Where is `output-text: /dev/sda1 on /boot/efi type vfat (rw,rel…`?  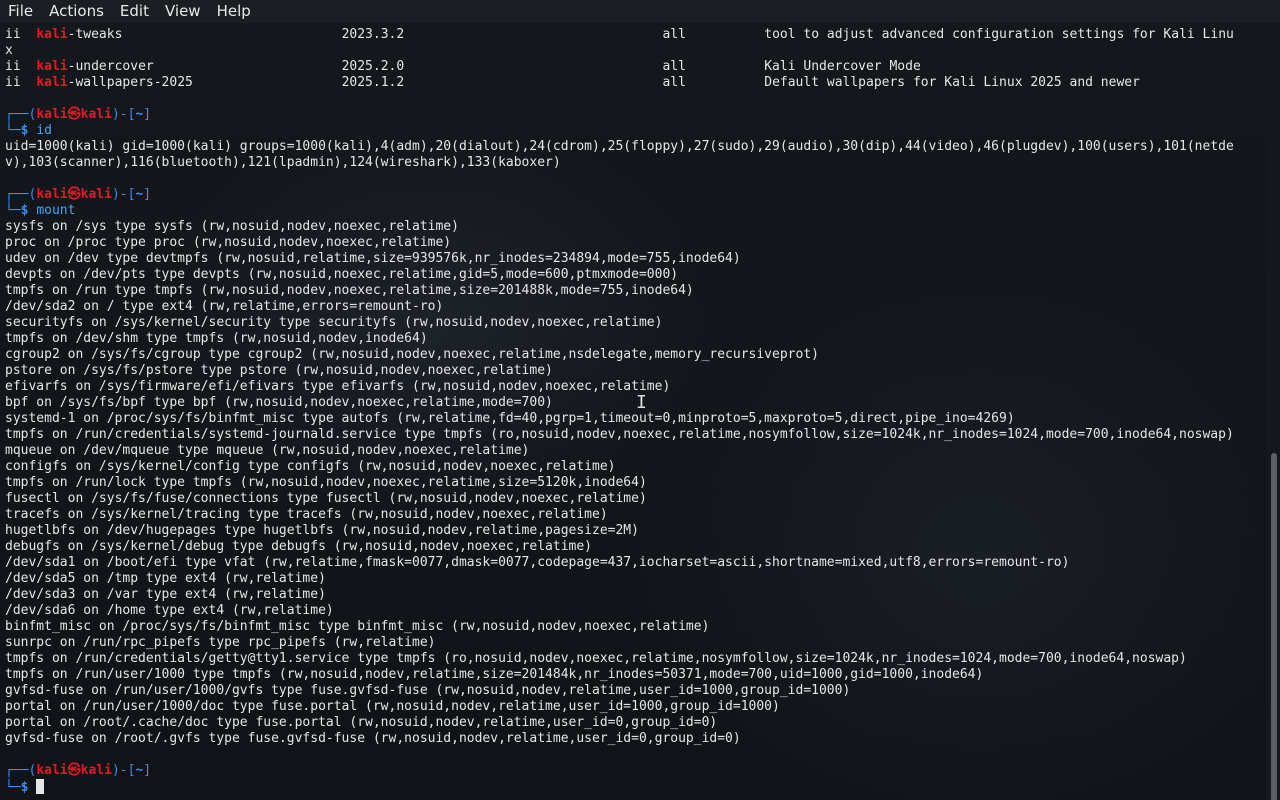
output-text: /dev/sda1 on /boot/efi type vfat (rw,rel… is located at coordinates (537, 562).